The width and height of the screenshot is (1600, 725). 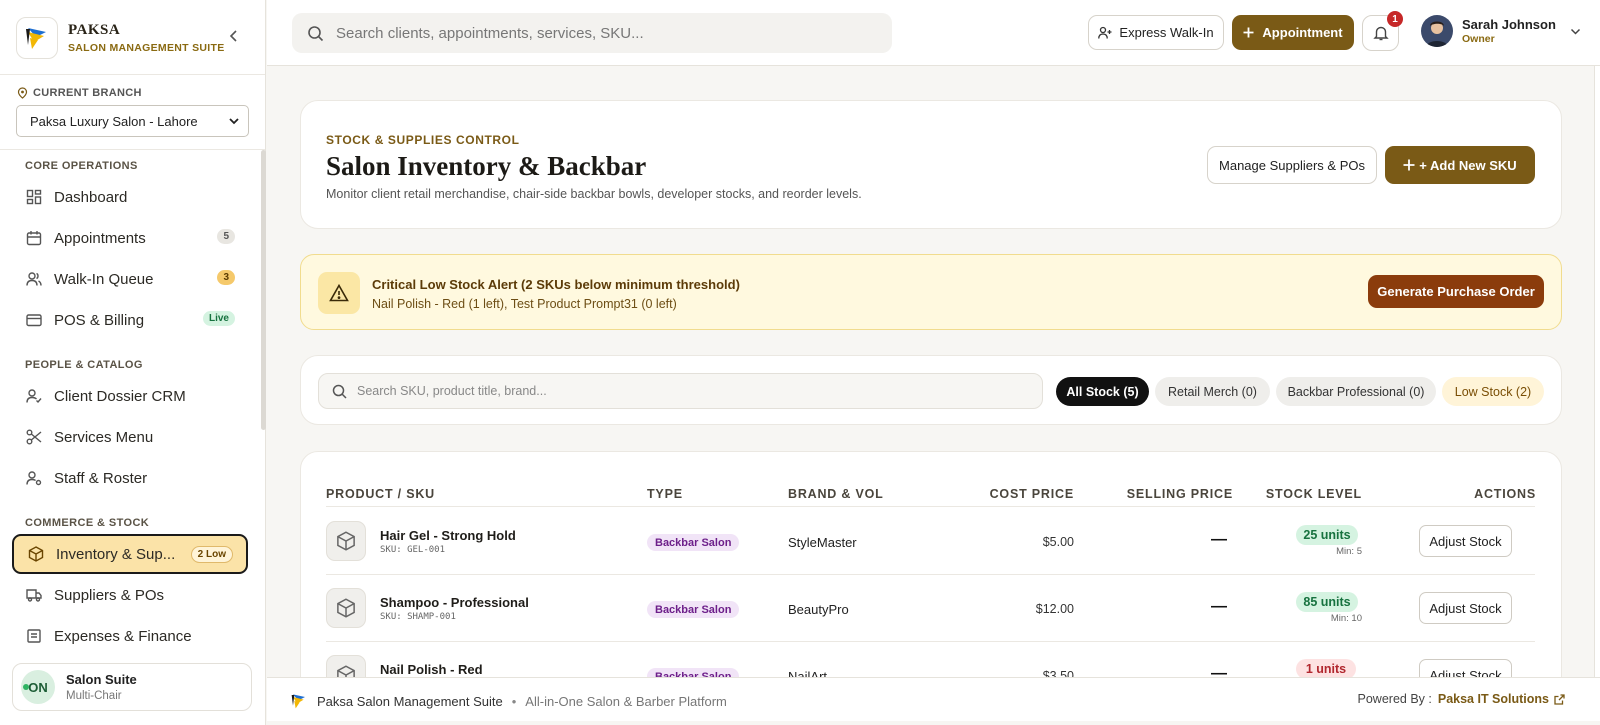 What do you see at coordinates (413, 550) in the screenshot?
I see `product-sku: SKU: GEL-001` at bounding box center [413, 550].